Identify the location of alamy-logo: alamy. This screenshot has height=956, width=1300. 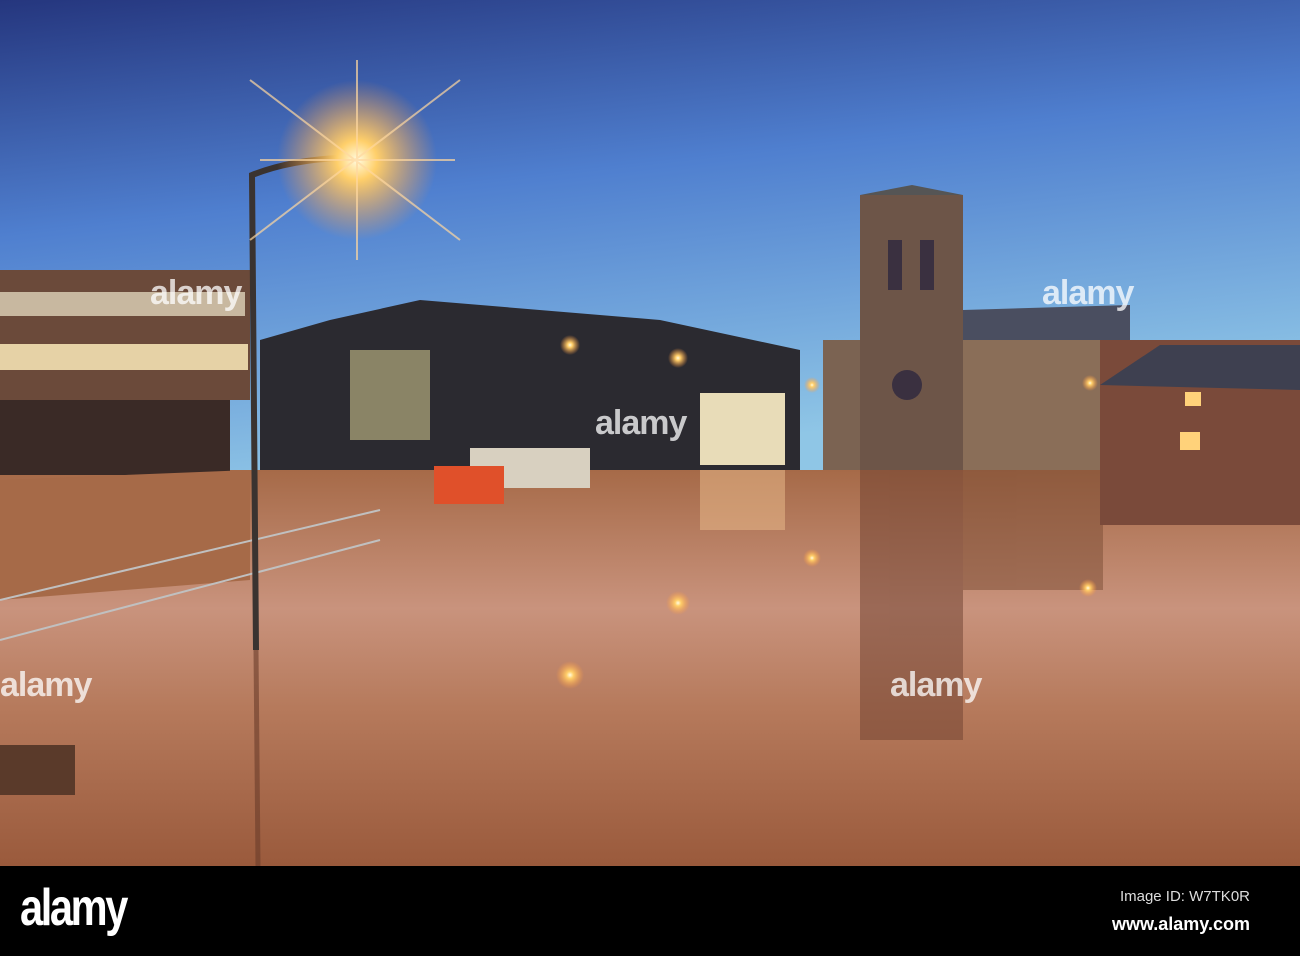
(74, 908).